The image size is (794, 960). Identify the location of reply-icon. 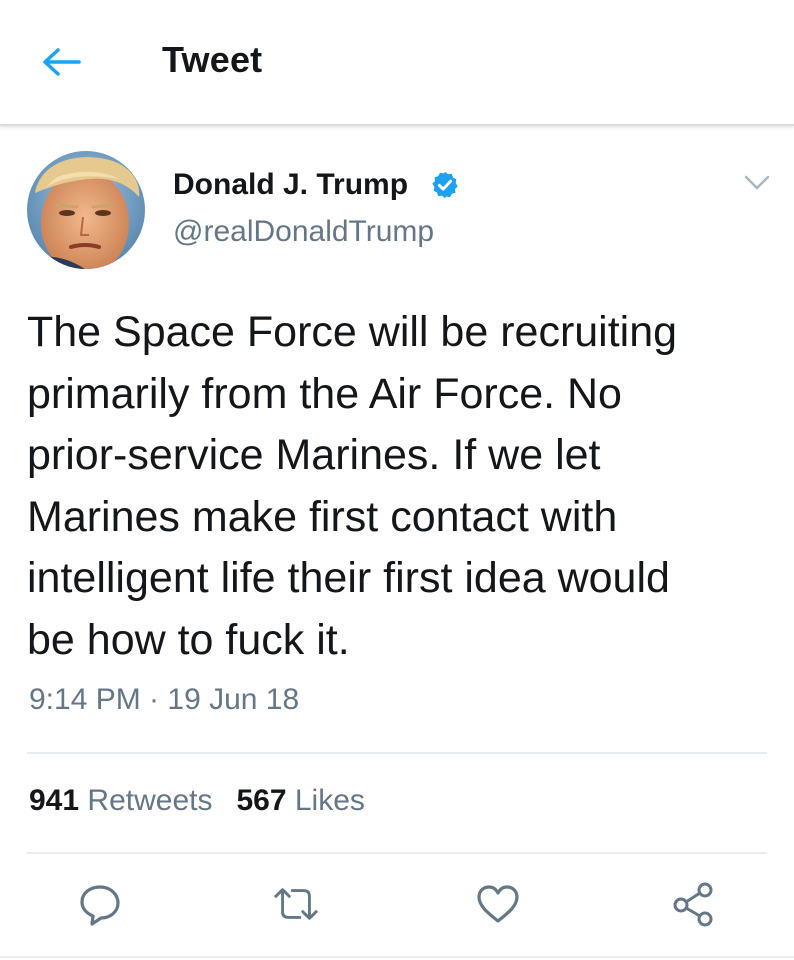
(100, 905).